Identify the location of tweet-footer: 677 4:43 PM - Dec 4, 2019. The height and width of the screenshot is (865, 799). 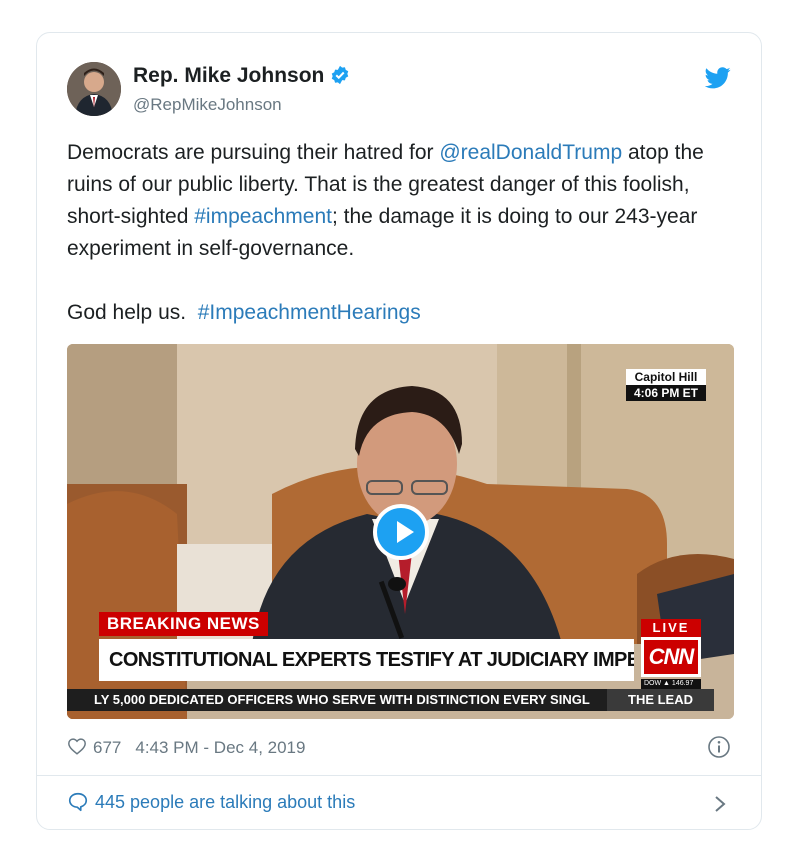
(186, 748).